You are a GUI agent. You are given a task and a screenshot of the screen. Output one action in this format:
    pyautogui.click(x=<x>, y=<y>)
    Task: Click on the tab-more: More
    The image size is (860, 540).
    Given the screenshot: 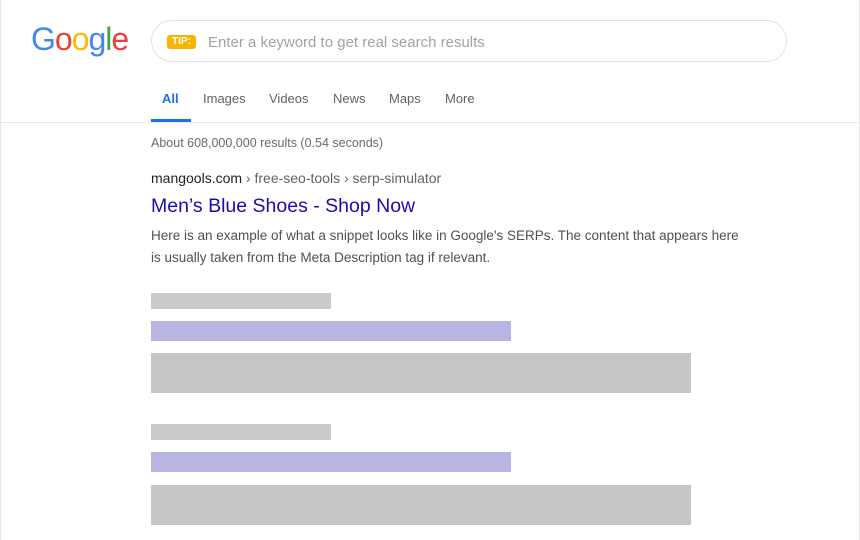 What is the action you would take?
    pyautogui.click(x=460, y=102)
    